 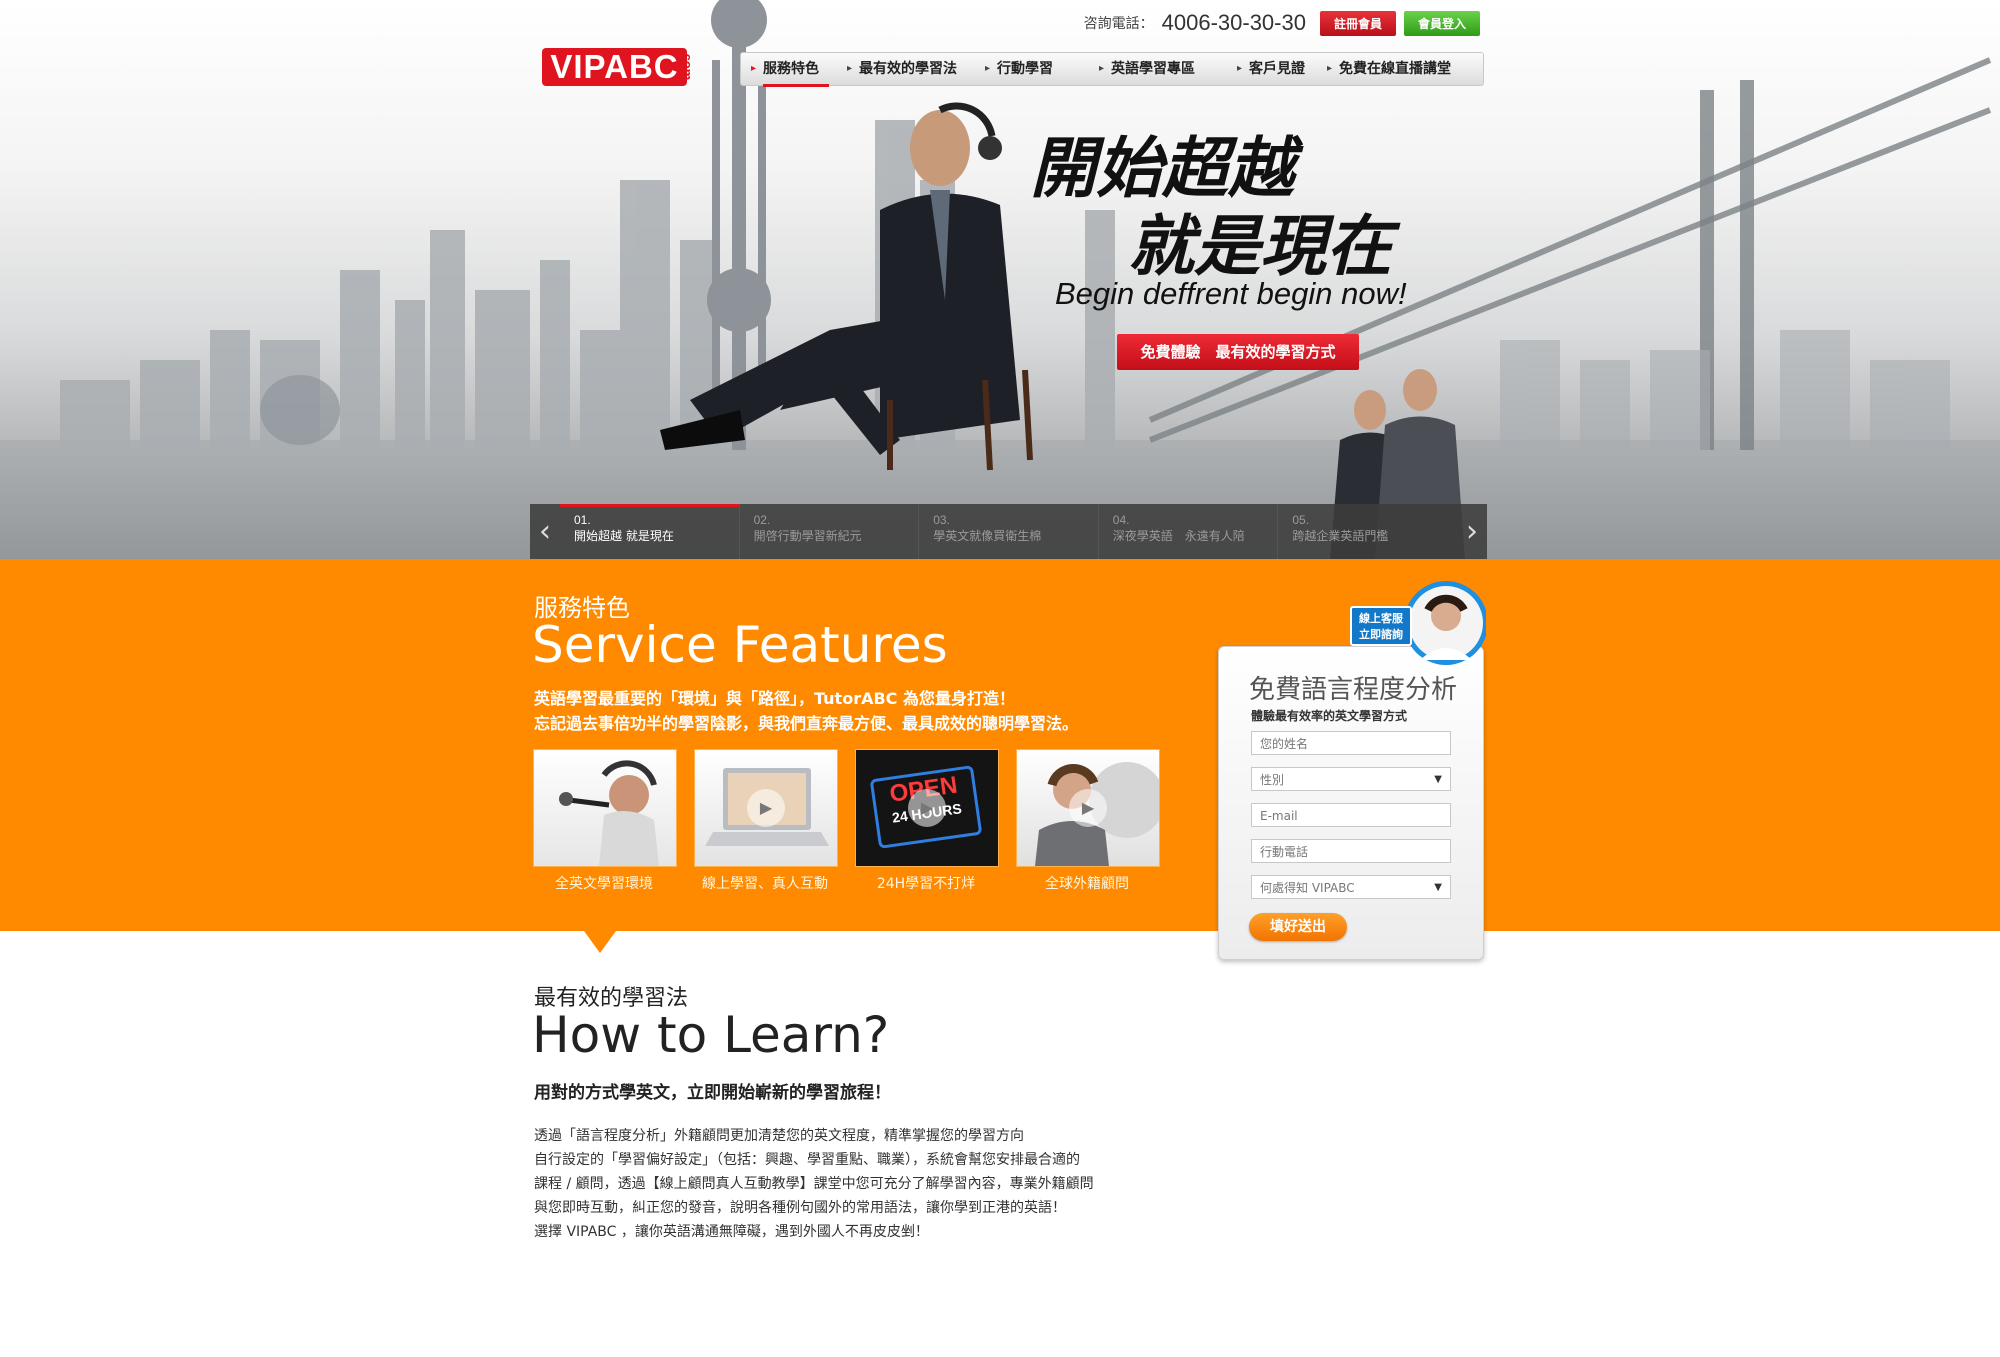 I want to click on laptop-image: ▶, so click(x=766, y=808).